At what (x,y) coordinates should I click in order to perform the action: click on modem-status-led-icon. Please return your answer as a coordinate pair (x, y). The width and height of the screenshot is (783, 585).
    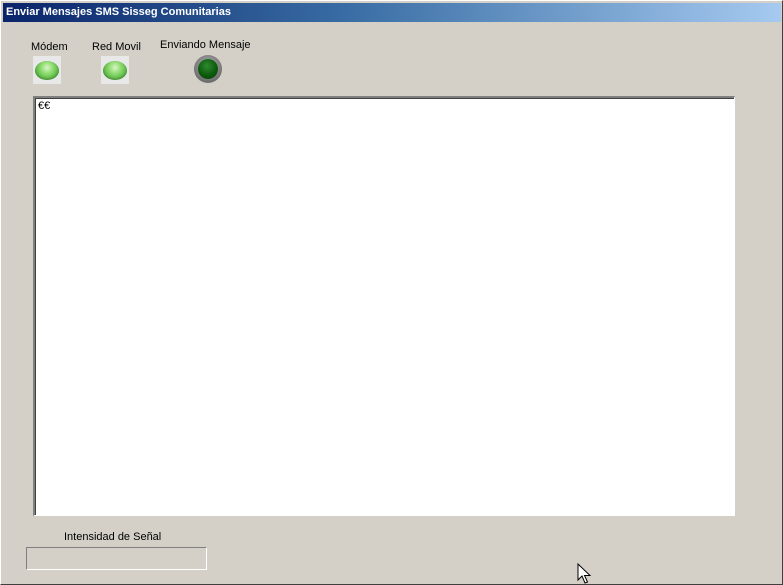
    Looking at the image, I should click on (47, 70).